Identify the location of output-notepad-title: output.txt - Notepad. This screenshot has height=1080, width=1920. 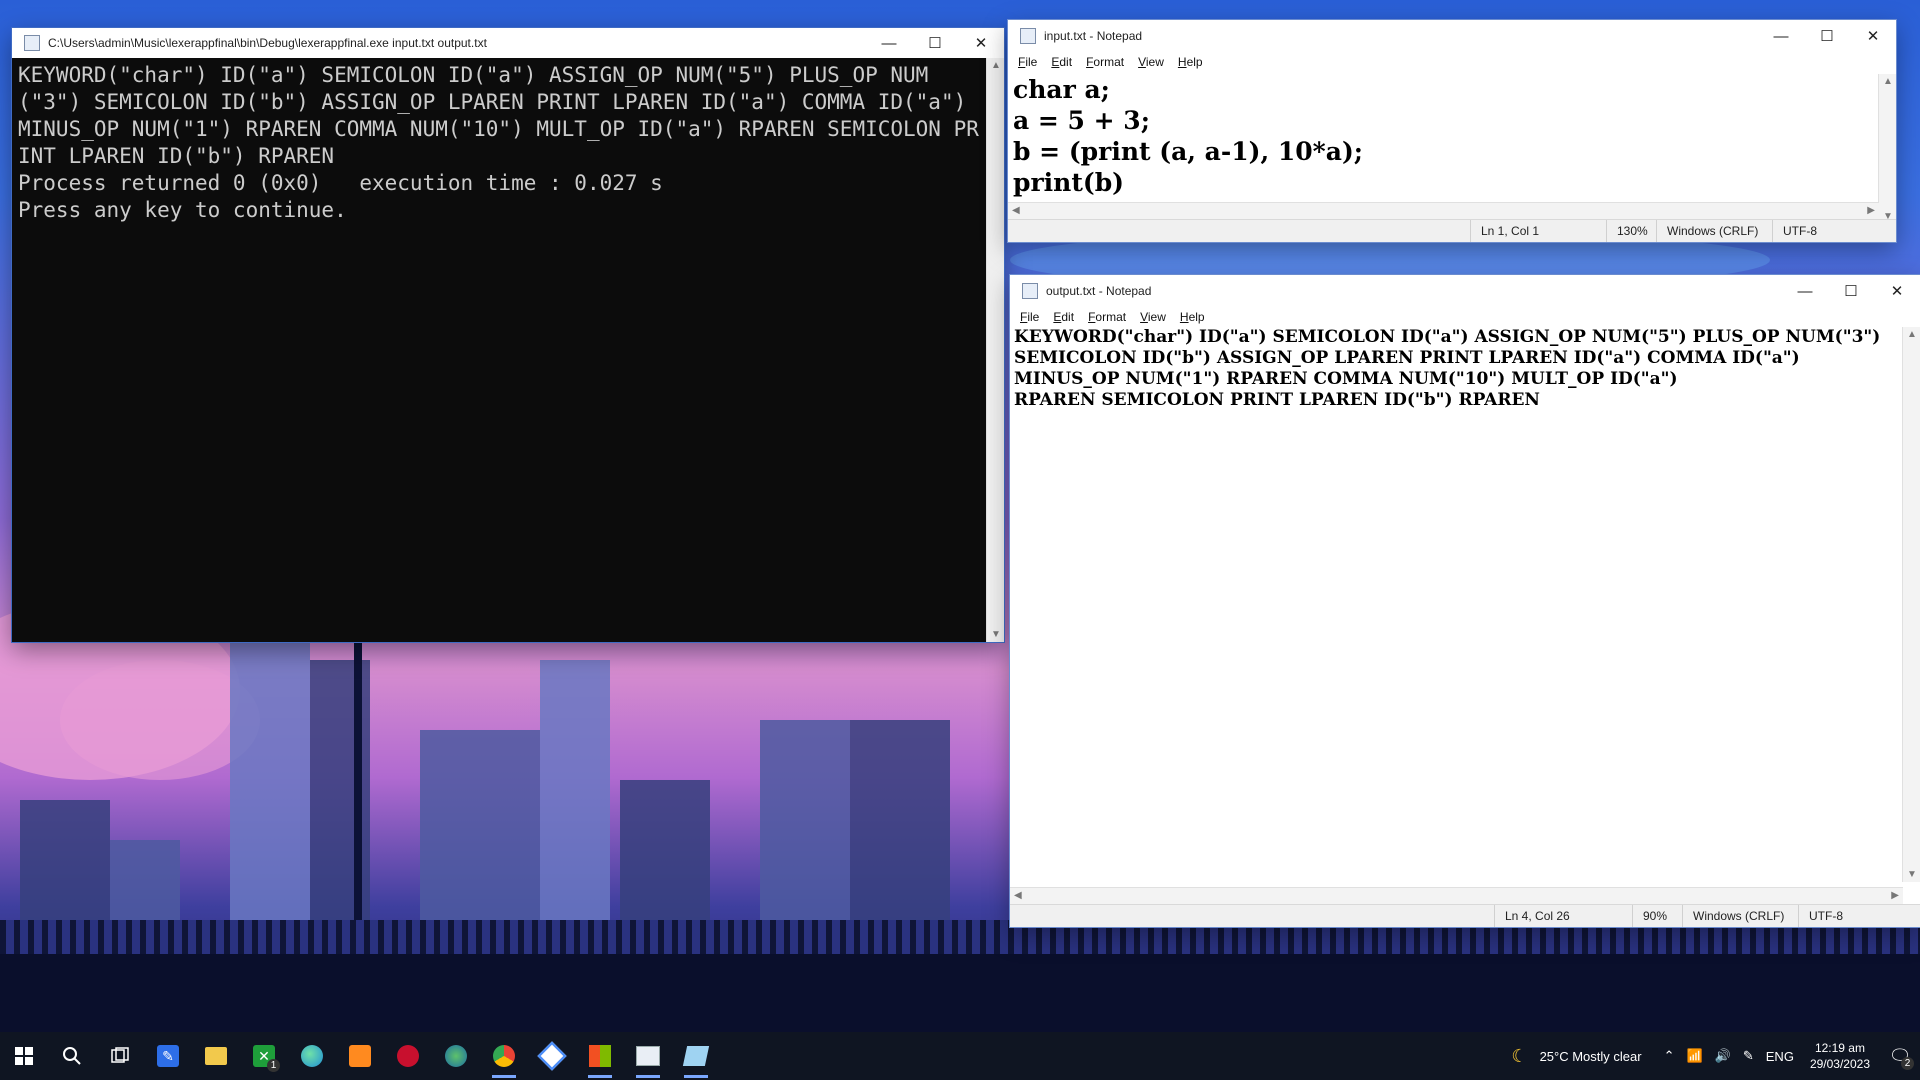
(1099, 291).